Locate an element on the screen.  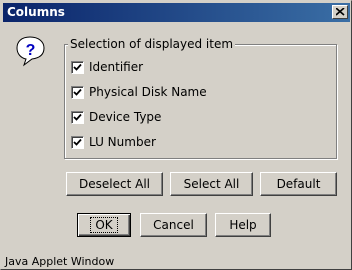
title-bar: Columns is located at coordinates (176, 12).